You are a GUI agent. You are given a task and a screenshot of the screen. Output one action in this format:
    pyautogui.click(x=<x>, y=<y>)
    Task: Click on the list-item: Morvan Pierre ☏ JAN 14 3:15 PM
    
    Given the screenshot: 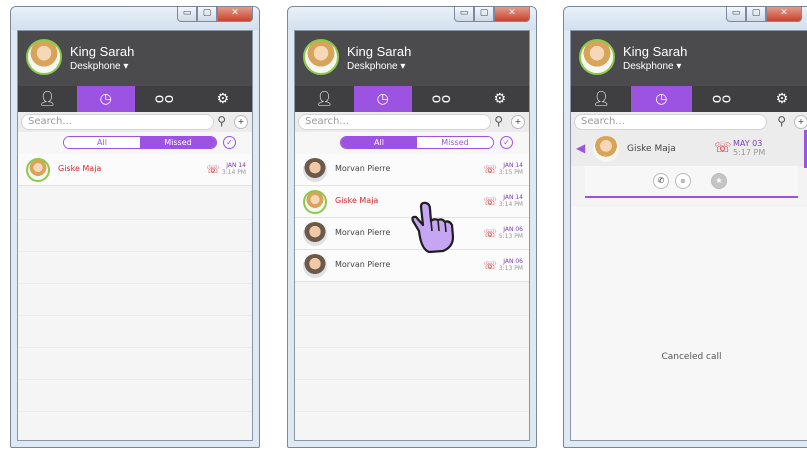 What is the action you would take?
    pyautogui.click(x=412, y=170)
    